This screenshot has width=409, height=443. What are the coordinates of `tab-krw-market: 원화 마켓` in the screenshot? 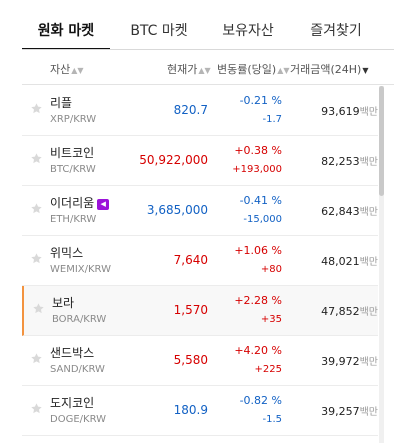 It's located at (66, 25).